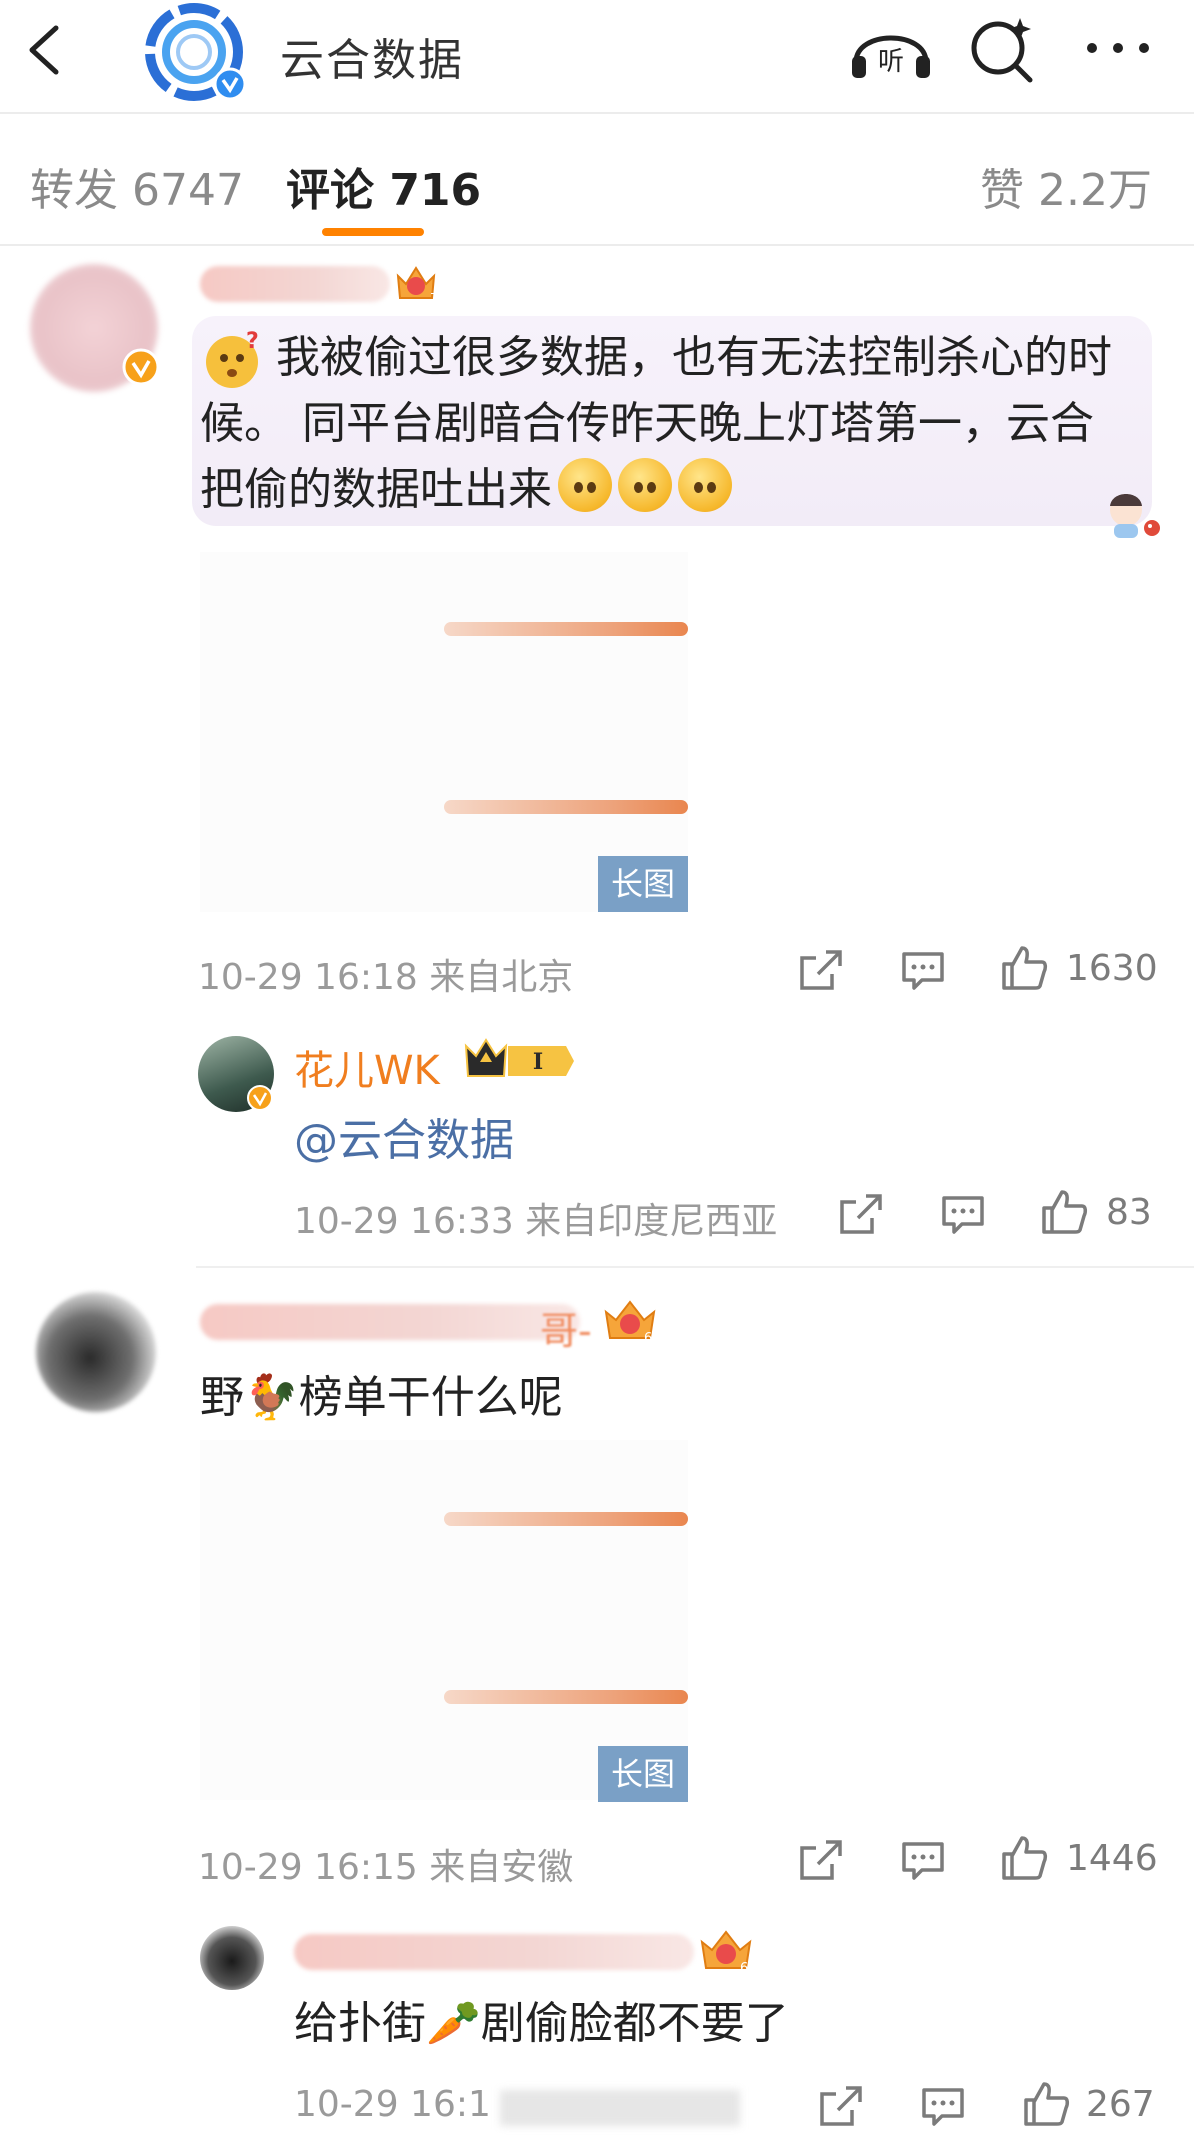 This screenshot has width=1194, height=2153. What do you see at coordinates (434, 298) in the screenshot?
I see `svg-text: 7` at bounding box center [434, 298].